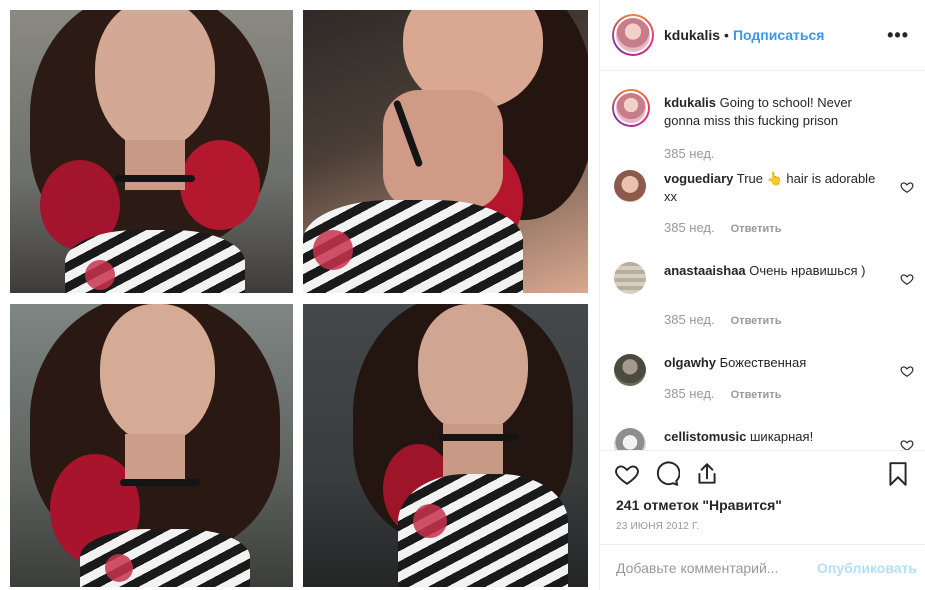 The height and width of the screenshot is (590, 925). What do you see at coordinates (699, 505) in the screenshot?
I see `likes-count: 241 отметок "Нравится"` at bounding box center [699, 505].